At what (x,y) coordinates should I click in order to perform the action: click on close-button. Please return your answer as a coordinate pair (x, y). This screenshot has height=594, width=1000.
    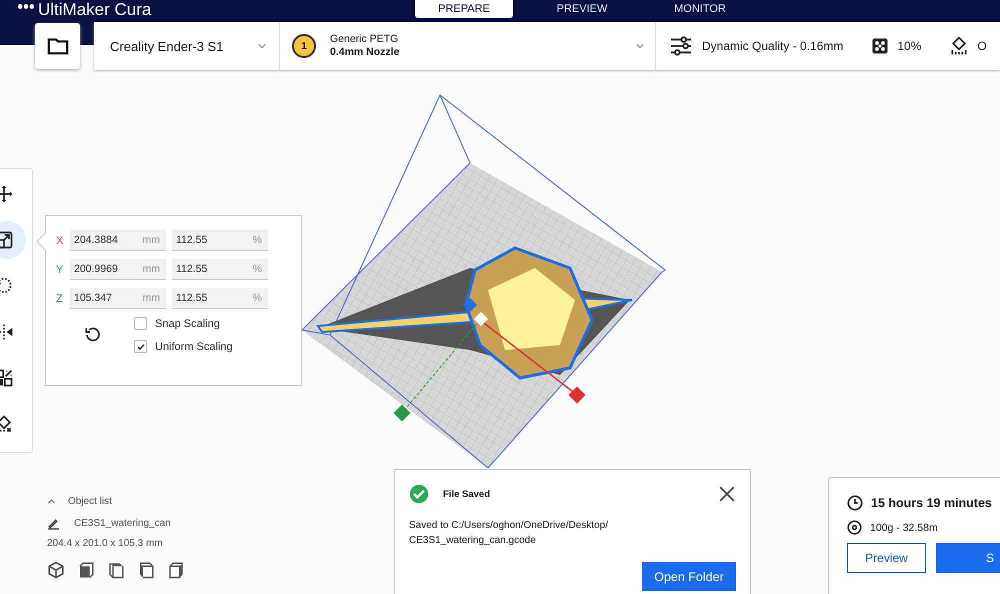
    Looking at the image, I should click on (727, 494).